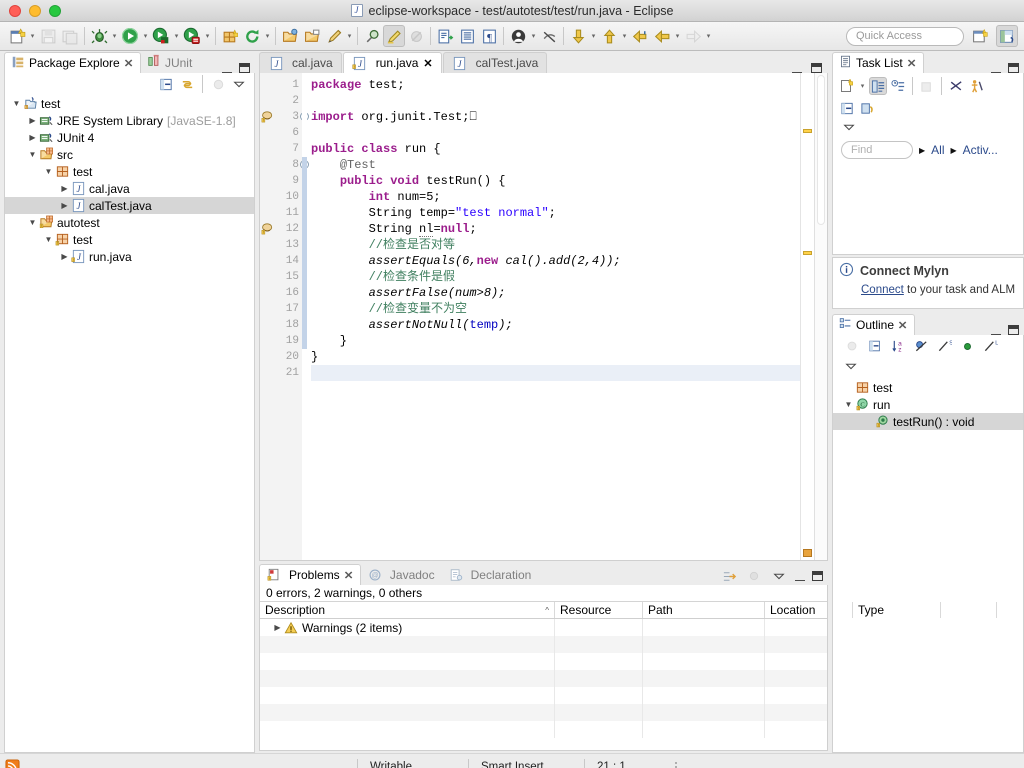 This screenshot has width=1024, height=768. What do you see at coordinates (677, 36) in the screenshot?
I see `back-caret: ▾` at bounding box center [677, 36].